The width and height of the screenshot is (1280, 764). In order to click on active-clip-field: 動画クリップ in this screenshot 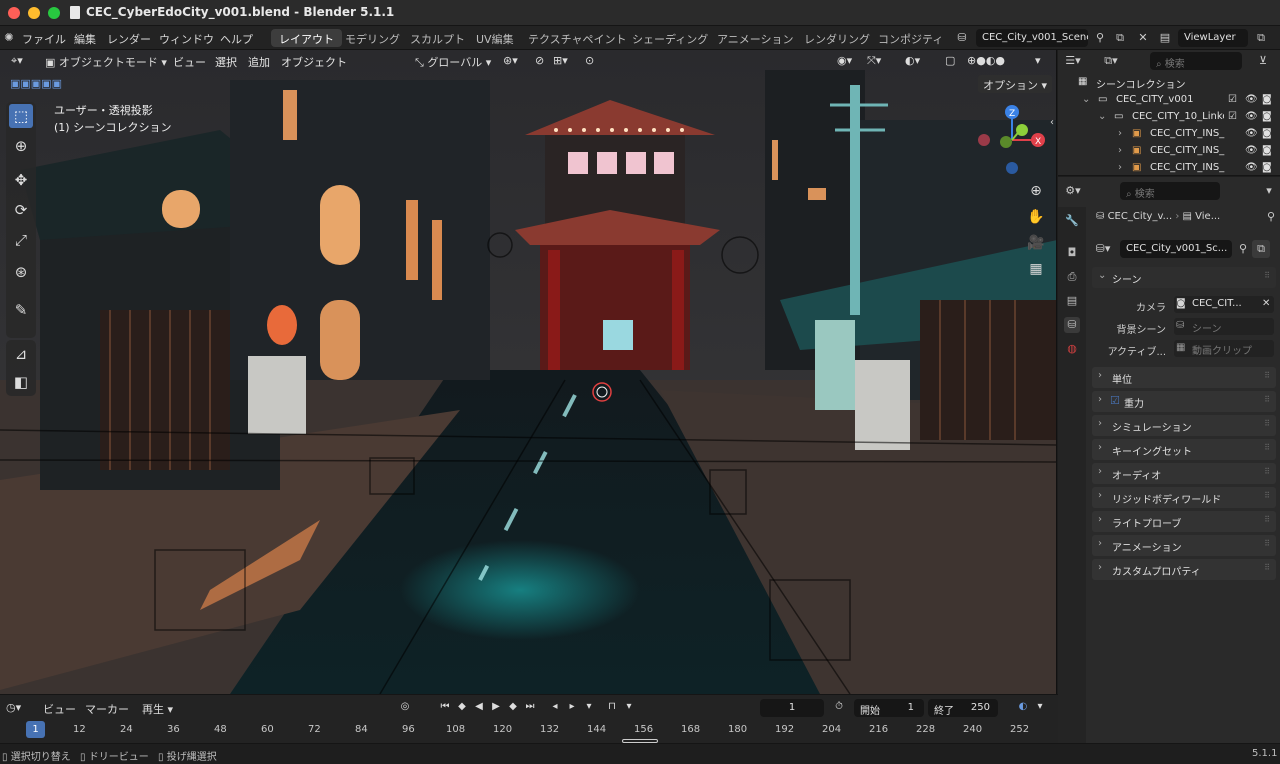, I will do `click(1224, 348)`.